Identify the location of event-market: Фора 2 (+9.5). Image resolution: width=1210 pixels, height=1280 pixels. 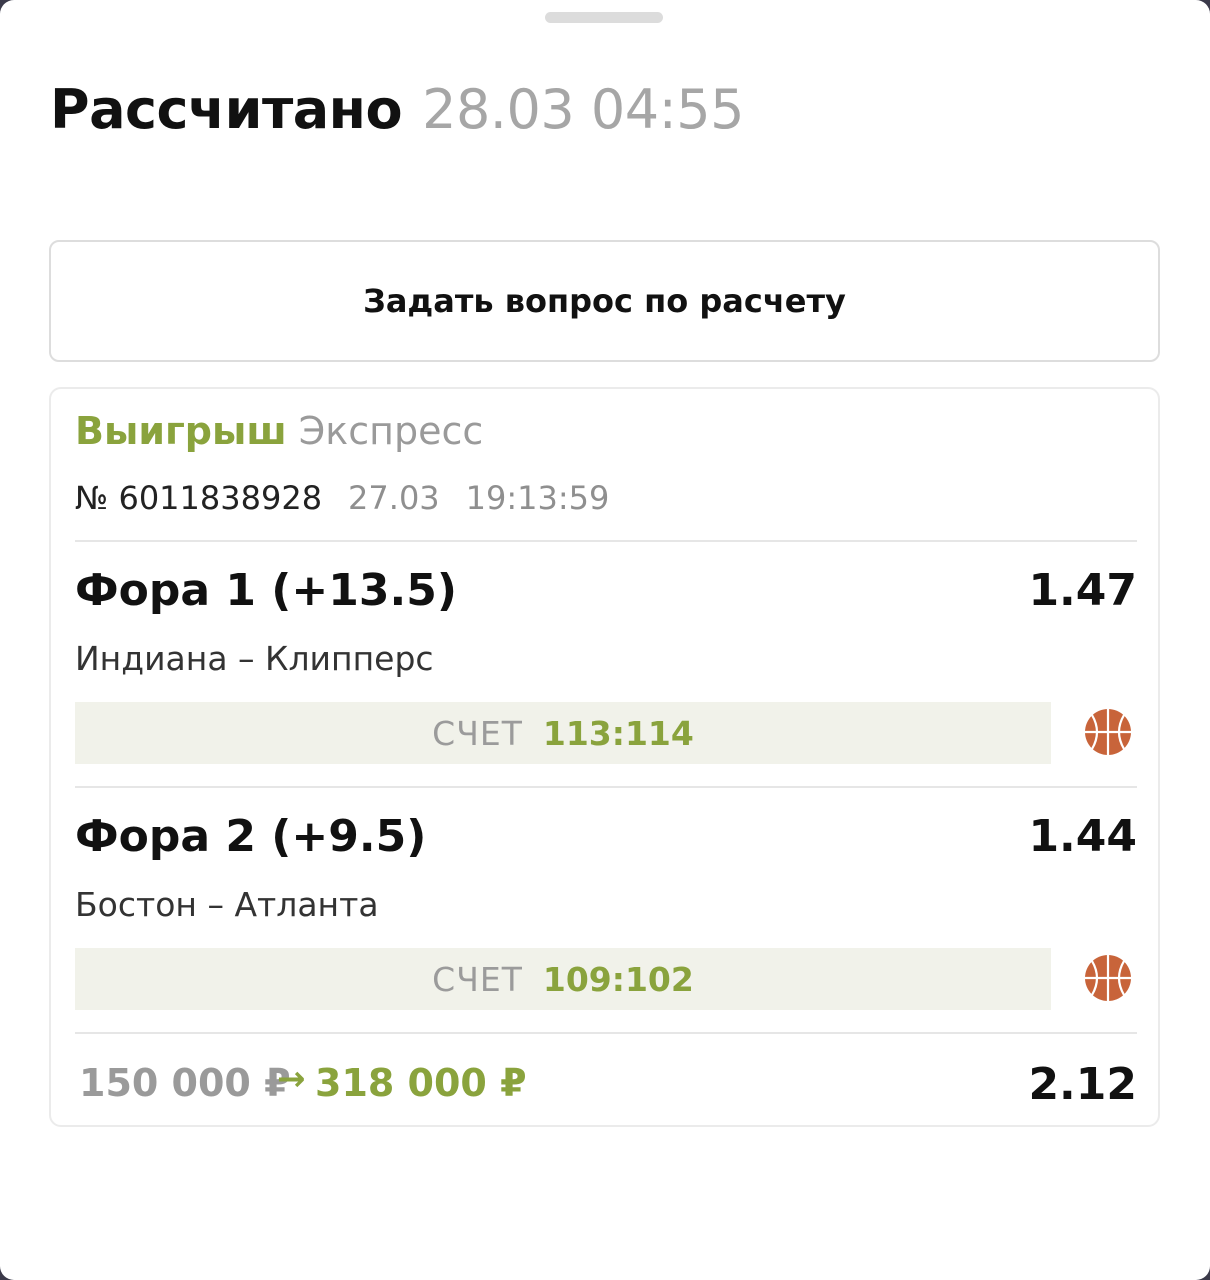
(251, 836).